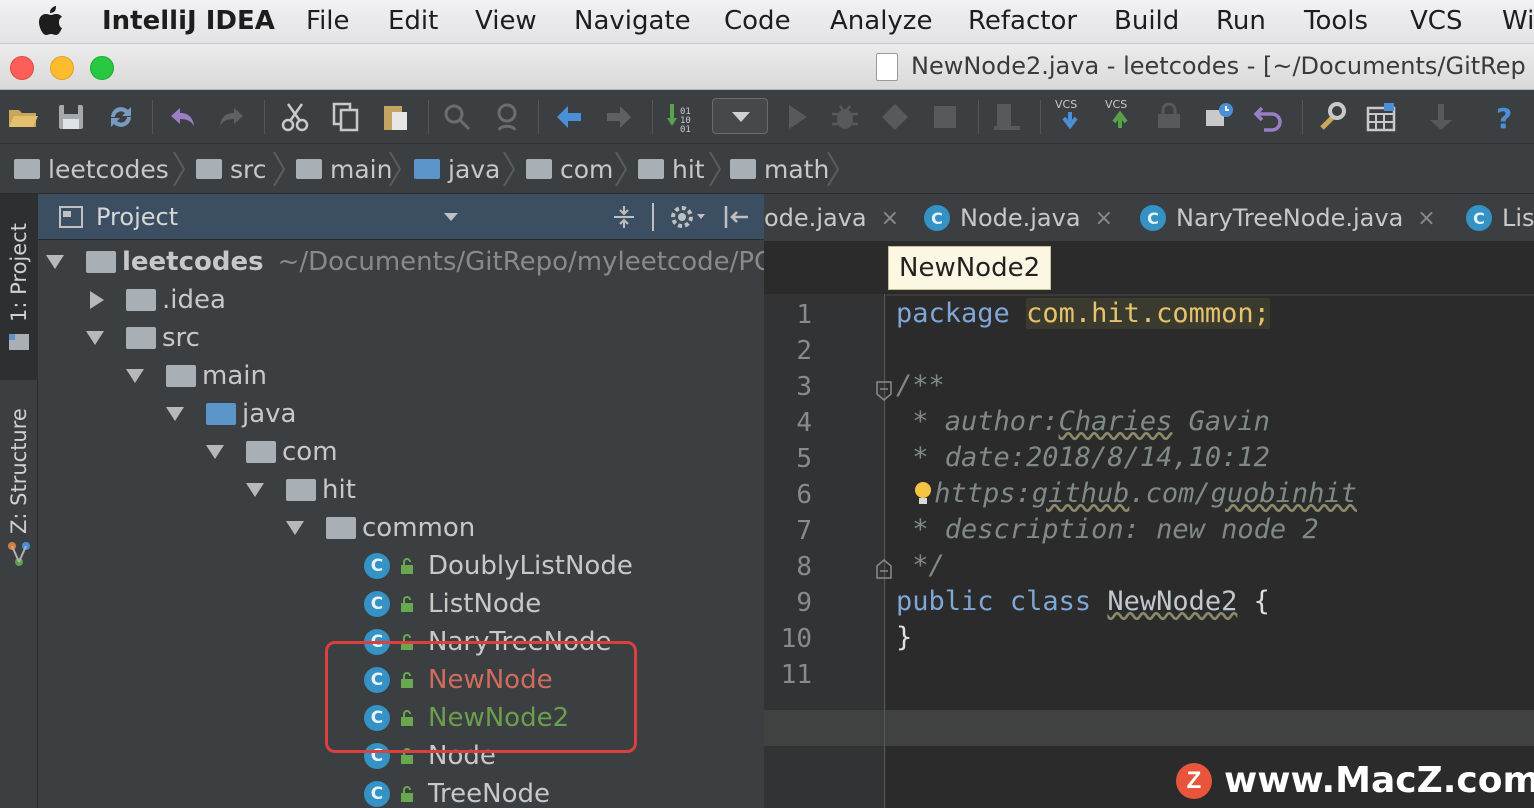  I want to click on sync-icon, so click(121, 117).